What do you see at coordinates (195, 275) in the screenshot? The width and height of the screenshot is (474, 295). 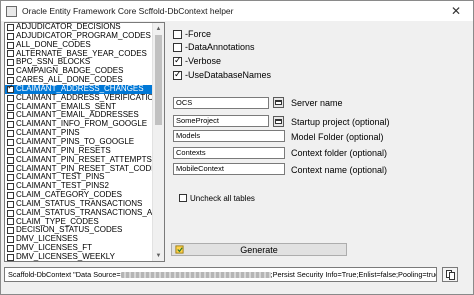 I see `redacted-connection-string` at bounding box center [195, 275].